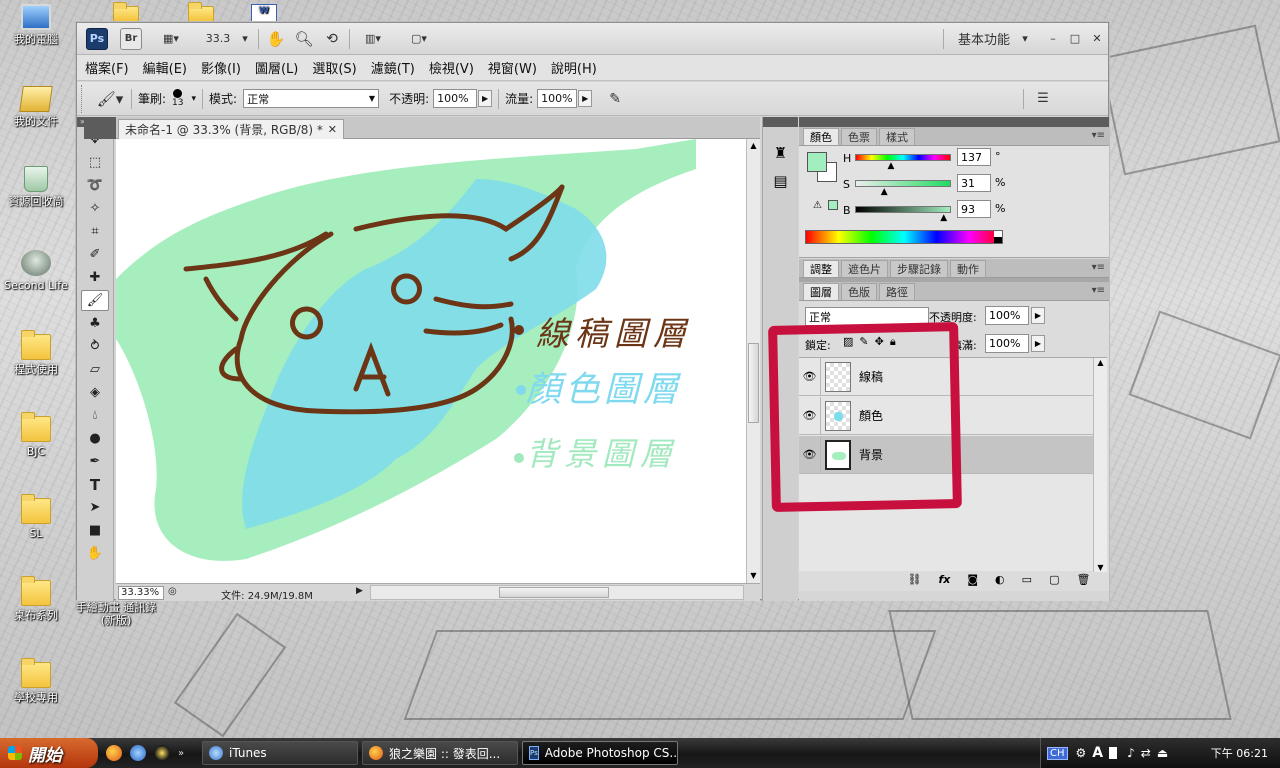 The height and width of the screenshot is (768, 1280). Describe the element at coordinates (95, 254) in the screenshot. I see `eyedropper-tool-icon: ✐` at that location.